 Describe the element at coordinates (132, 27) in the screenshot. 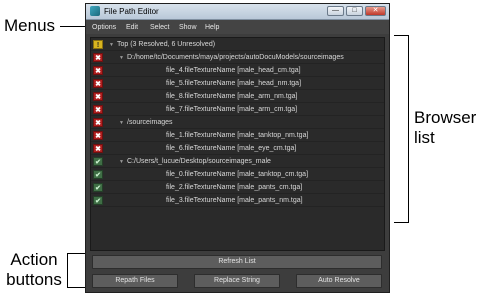

I see `menu-edit: Edit` at that location.